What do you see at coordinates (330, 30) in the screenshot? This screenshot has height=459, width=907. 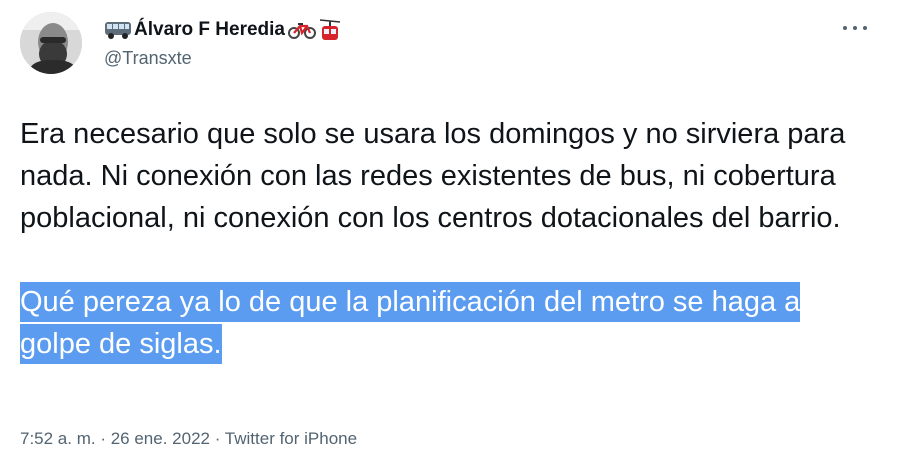 I see `aerial-tramway-icon` at bounding box center [330, 30].